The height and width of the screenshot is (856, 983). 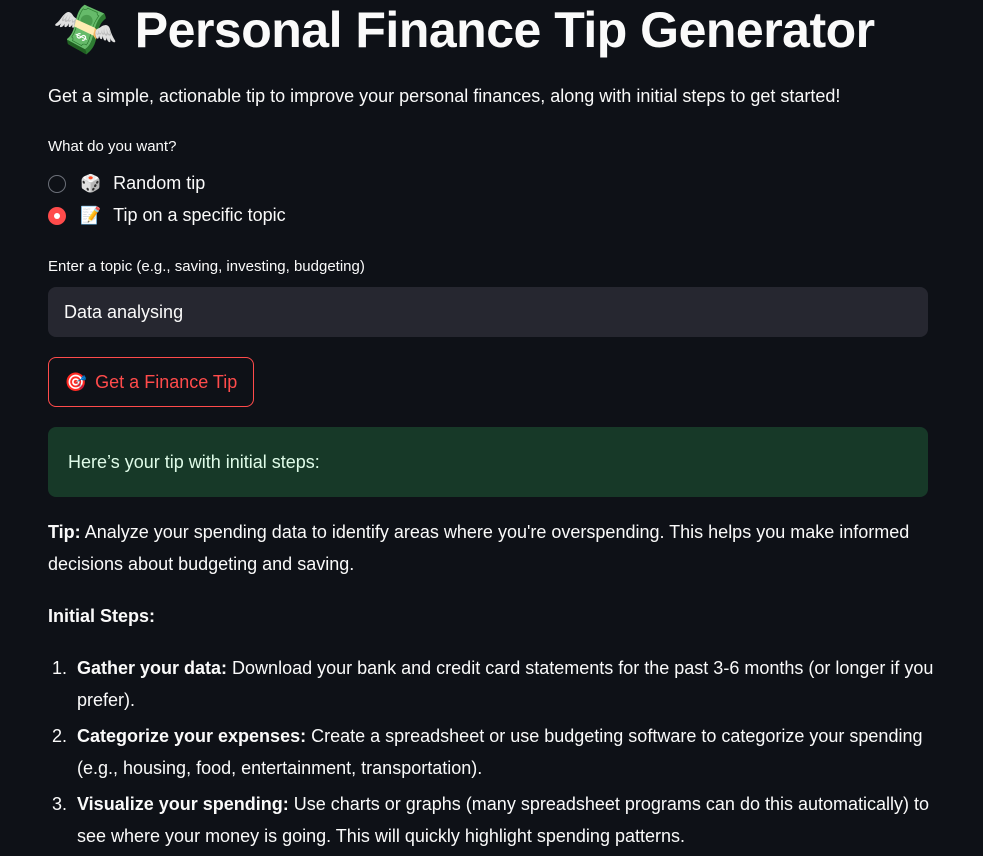 I want to click on page-title-text: Personal Finance Tip Generator, so click(x=504, y=30).